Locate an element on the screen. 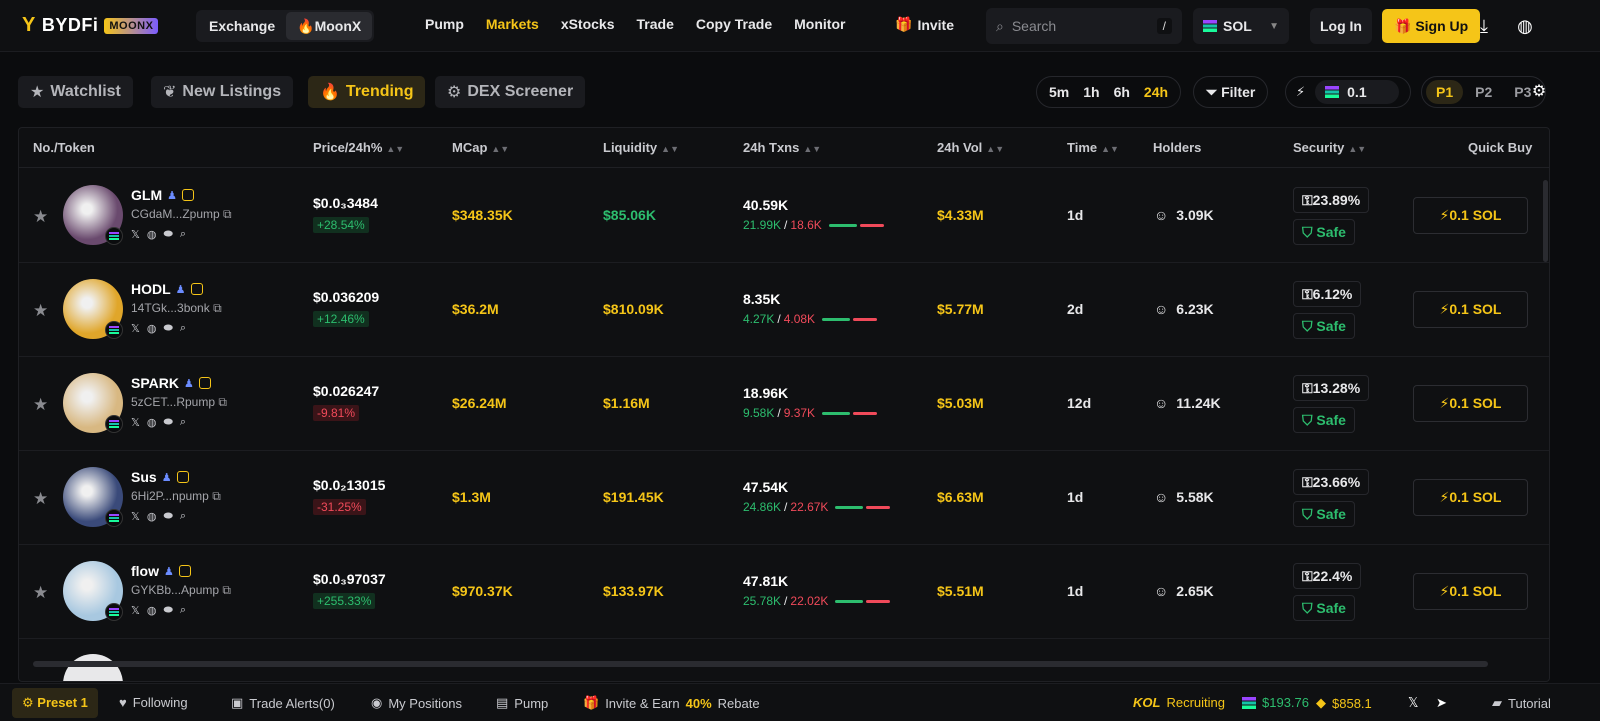 This screenshot has height=721, width=1600. nav-pump: Pump is located at coordinates (444, 24).